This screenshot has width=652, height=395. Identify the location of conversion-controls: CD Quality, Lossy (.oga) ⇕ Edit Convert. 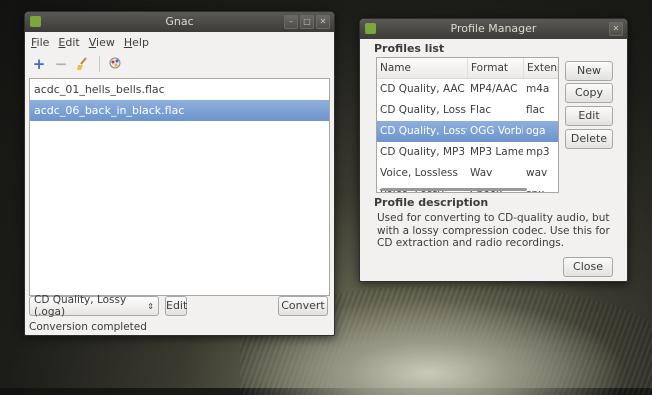
(178, 306).